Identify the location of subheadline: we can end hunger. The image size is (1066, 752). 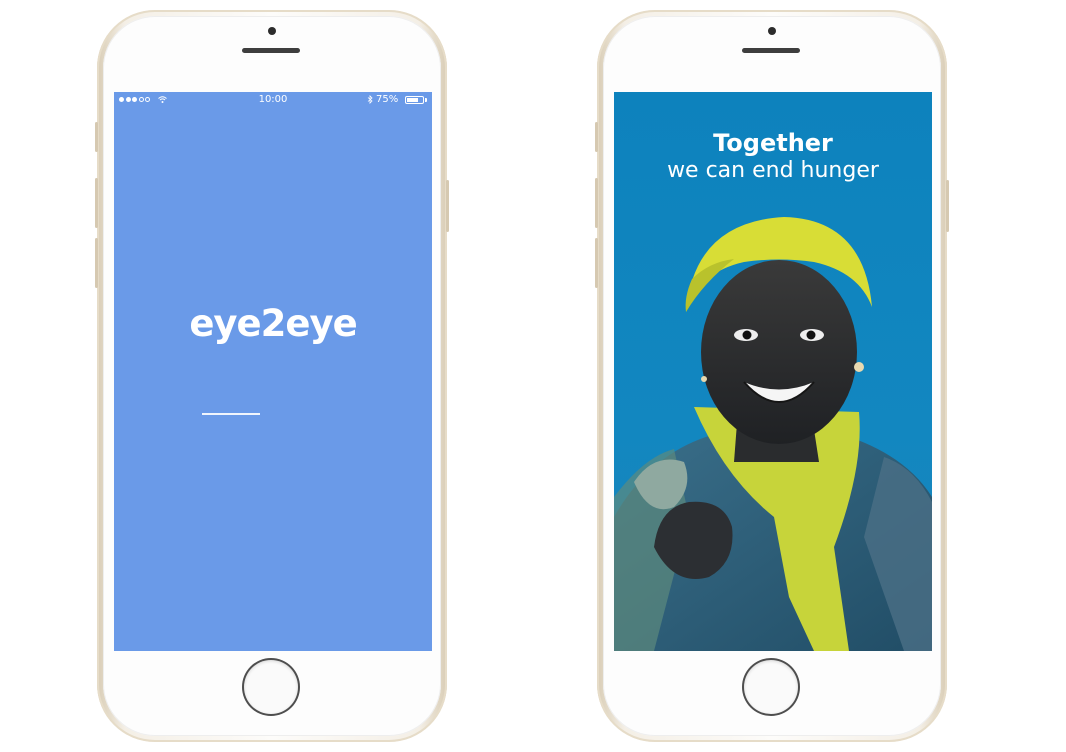
(773, 170).